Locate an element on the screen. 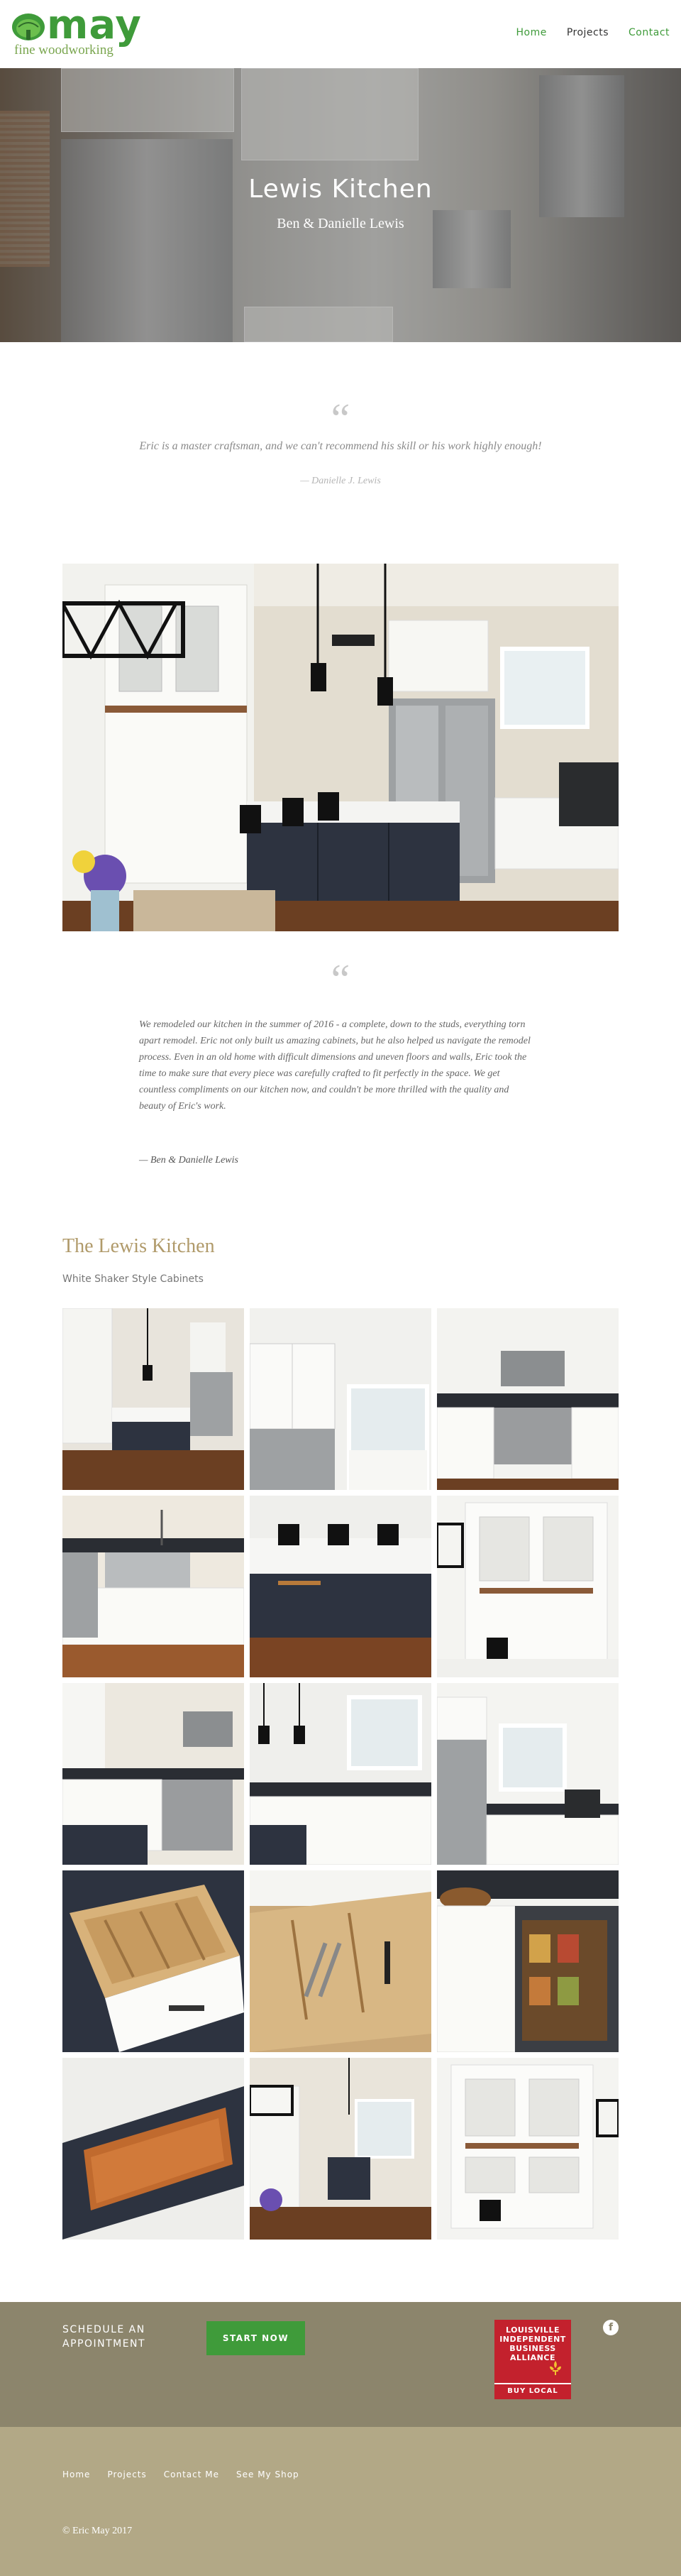 The image size is (681, 2576). kitchen-photo-image is located at coordinates (340, 747).